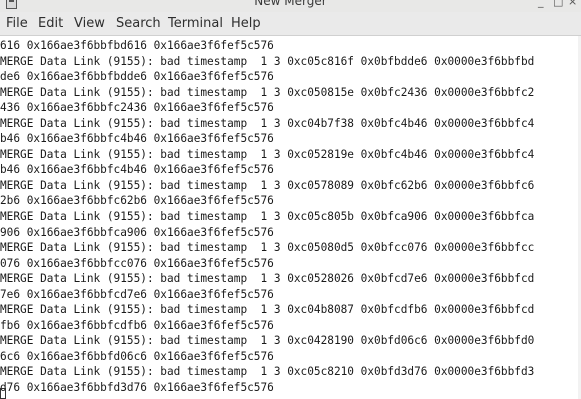  I want to click on menu-bar: File Edit View Search Terminal Help, so click(290, 24).